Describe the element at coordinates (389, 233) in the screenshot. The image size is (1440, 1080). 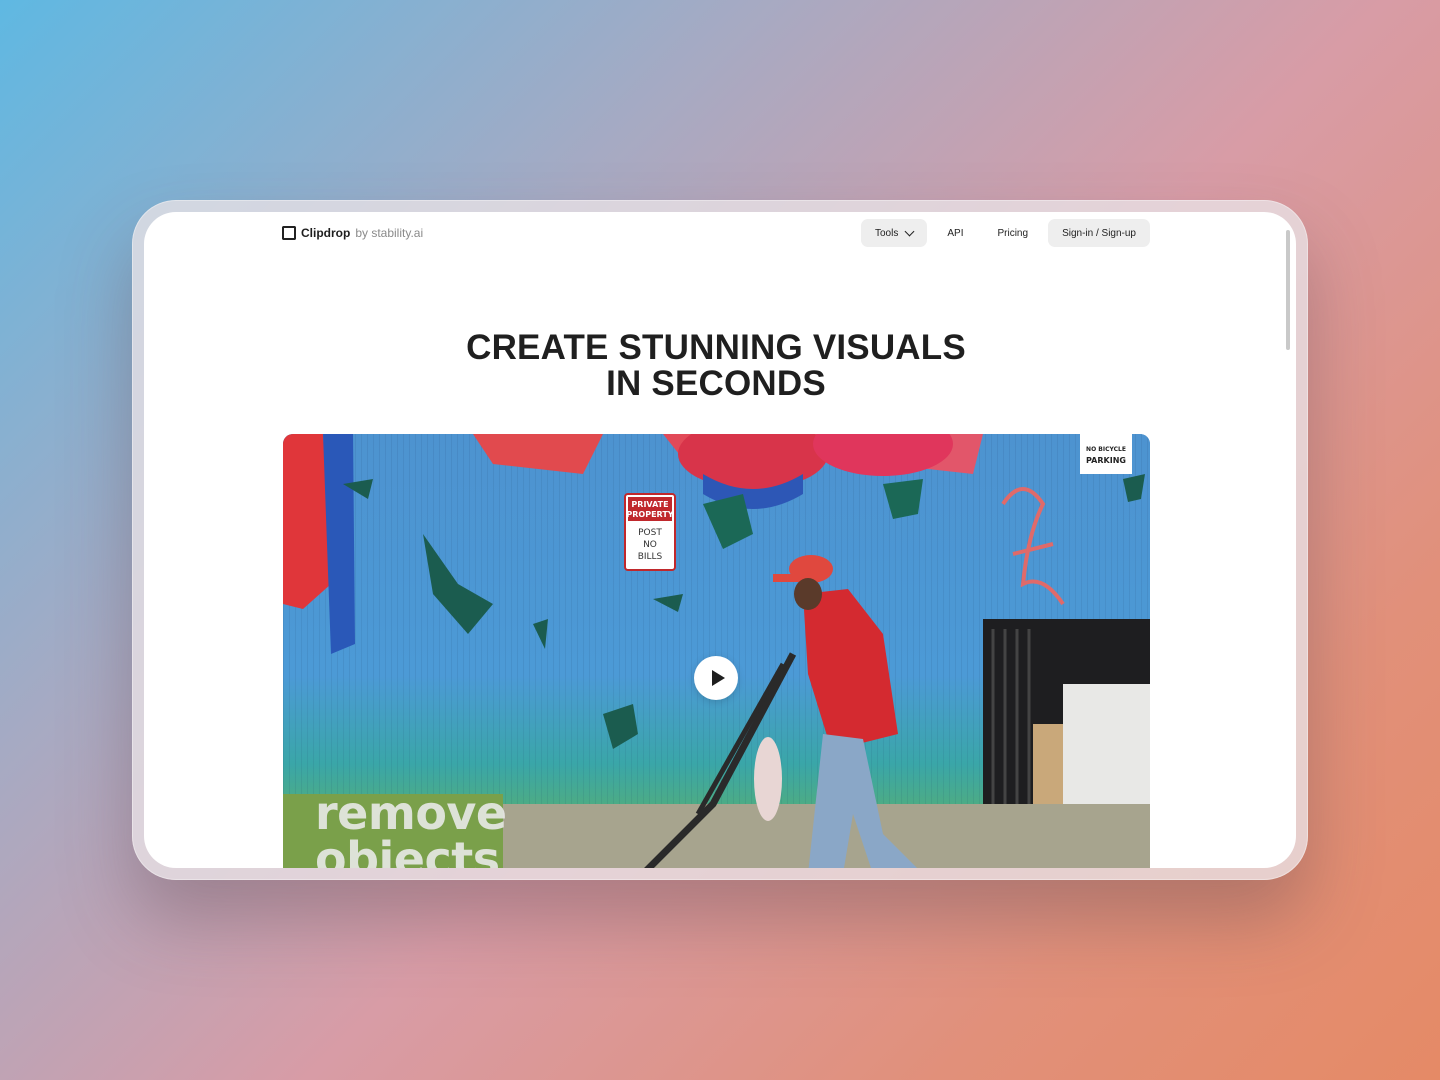
I see `brand-subtitle: by stability.ai` at that location.